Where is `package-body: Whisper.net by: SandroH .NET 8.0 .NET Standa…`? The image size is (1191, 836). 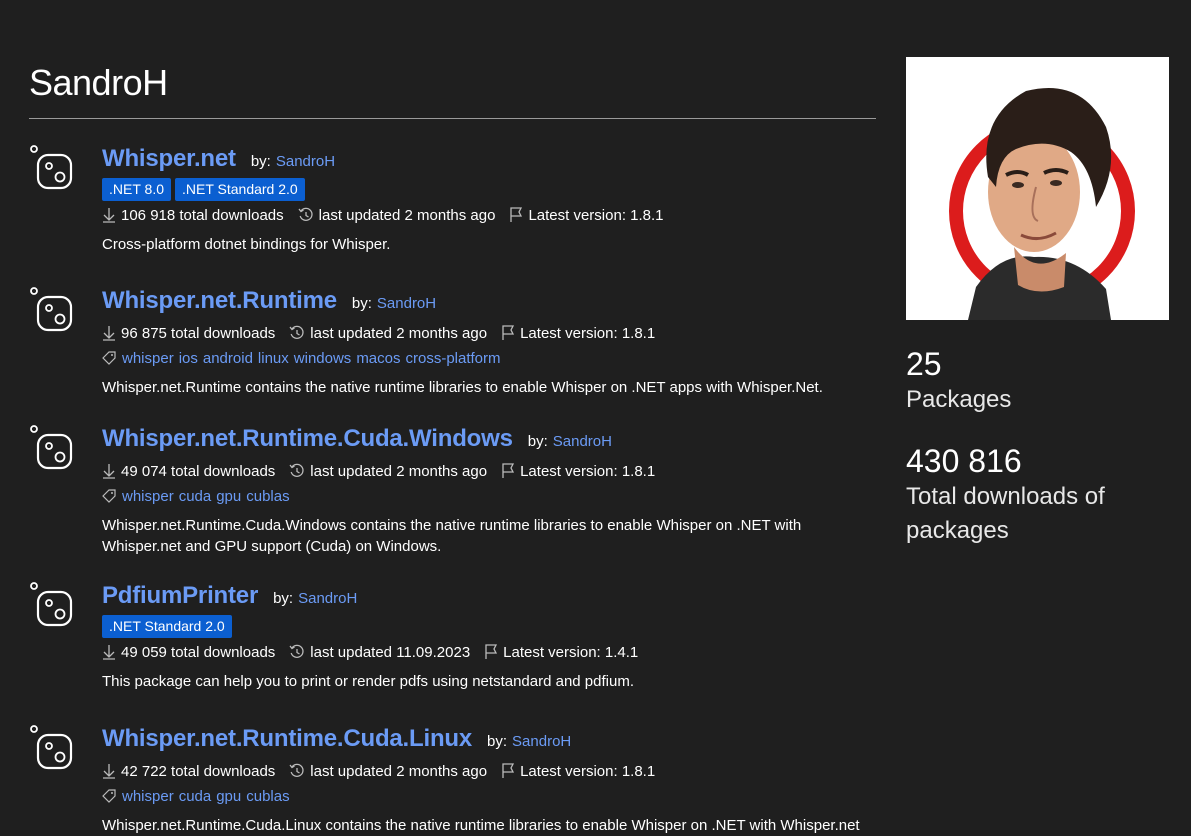
package-body: Whisper.net by: SandroH .NET 8.0 .NET Standa… is located at coordinates (489, 199).